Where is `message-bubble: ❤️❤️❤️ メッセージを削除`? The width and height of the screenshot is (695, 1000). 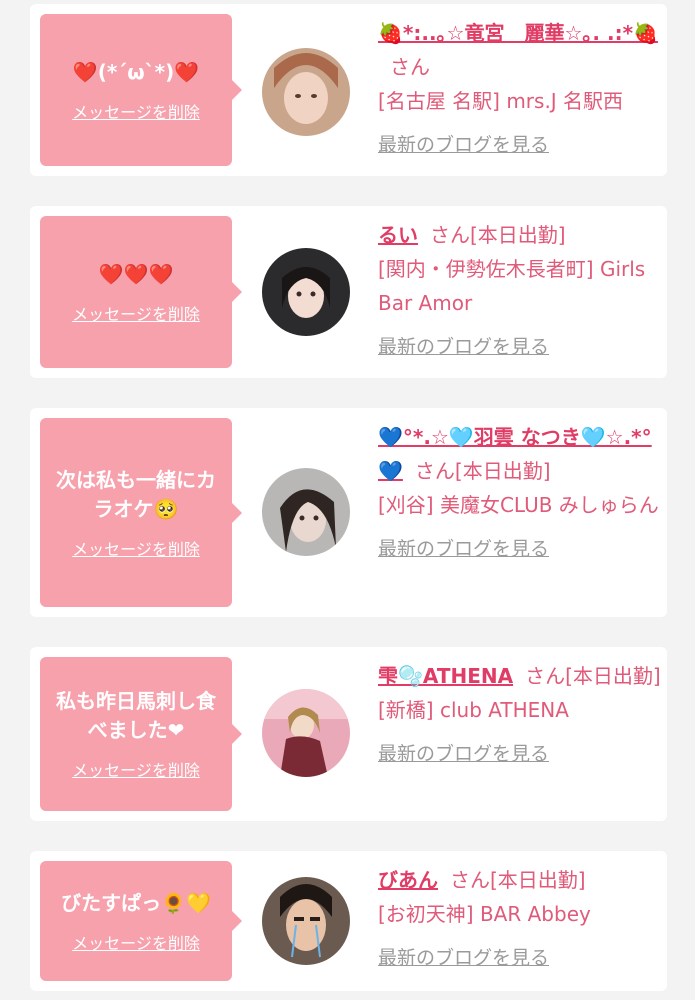 message-bubble: ❤️❤️❤️ メッセージを削除 is located at coordinates (141, 292).